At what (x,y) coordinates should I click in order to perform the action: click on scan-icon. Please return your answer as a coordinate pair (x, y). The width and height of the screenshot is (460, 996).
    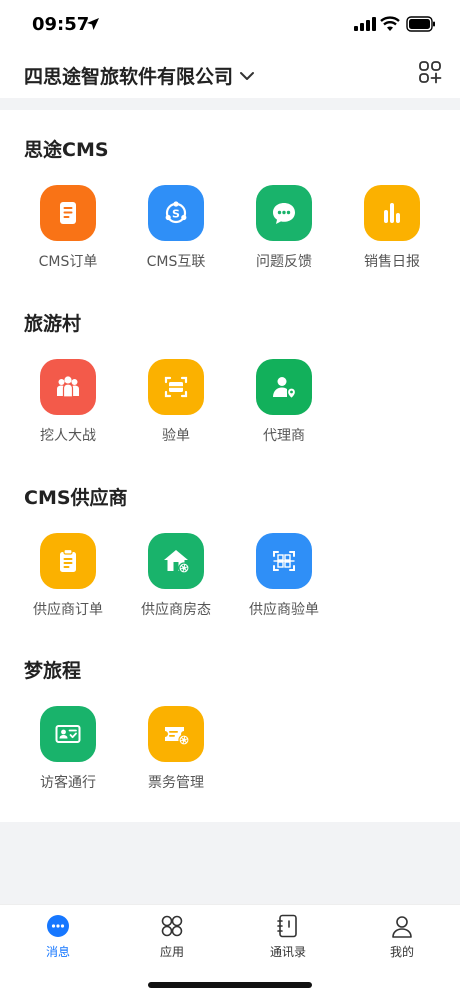
    Looking at the image, I should click on (176, 387).